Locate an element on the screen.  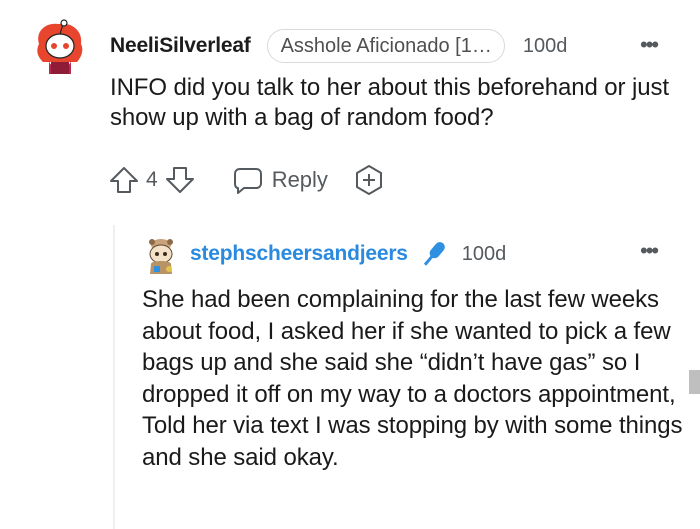
reply-age: 100d is located at coordinates (484, 253).